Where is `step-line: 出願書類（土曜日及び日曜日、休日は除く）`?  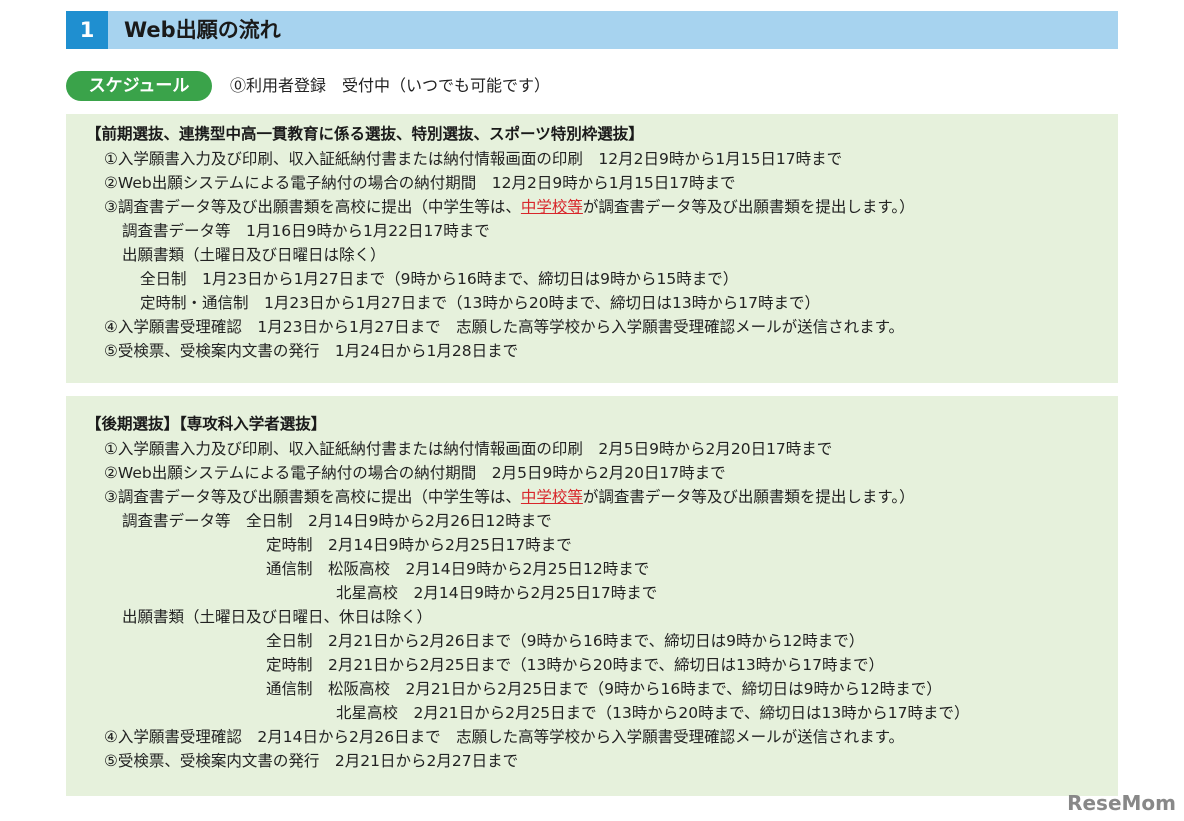 step-line: 出願書類（土曜日及び日曜日、休日は除く） is located at coordinates (277, 617).